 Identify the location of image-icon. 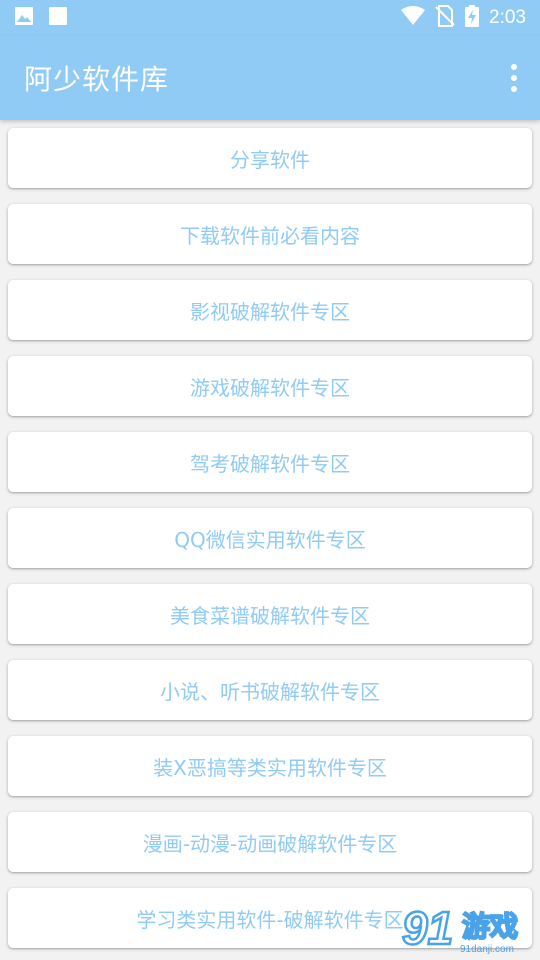
(24, 18).